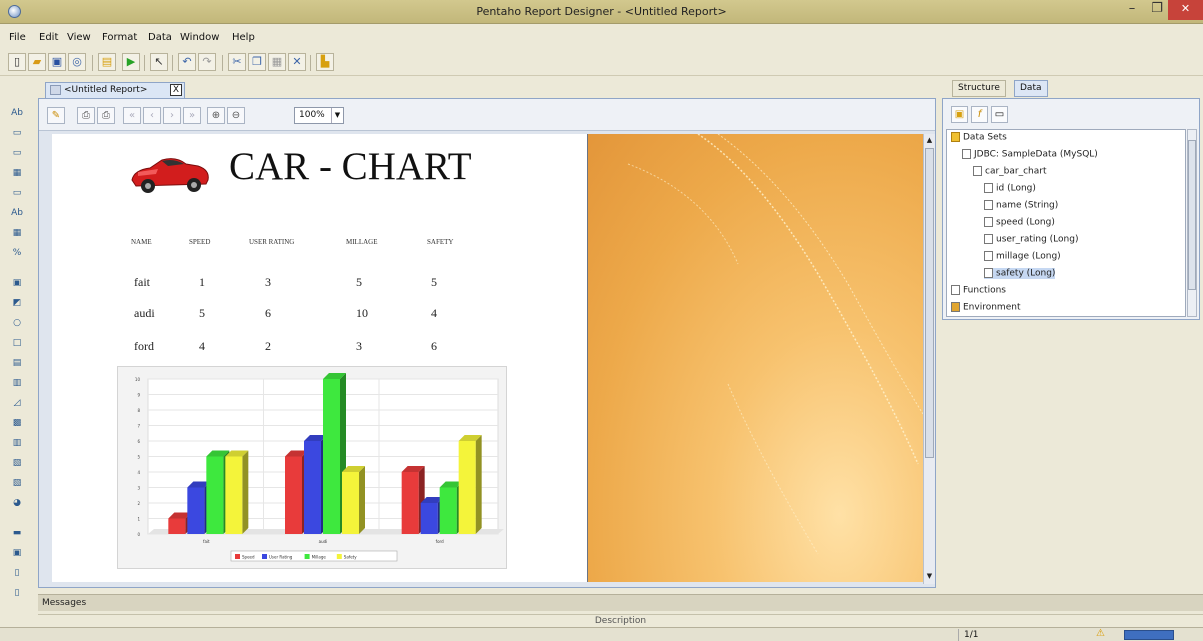 The width and height of the screenshot is (1203, 641). I want to click on copy-icon: ❐, so click(257, 62).